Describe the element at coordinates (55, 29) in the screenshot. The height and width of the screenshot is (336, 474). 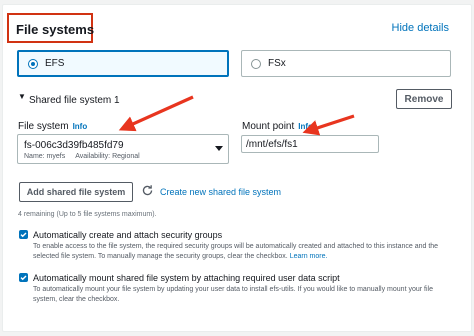
I see `page-title: File systems` at that location.